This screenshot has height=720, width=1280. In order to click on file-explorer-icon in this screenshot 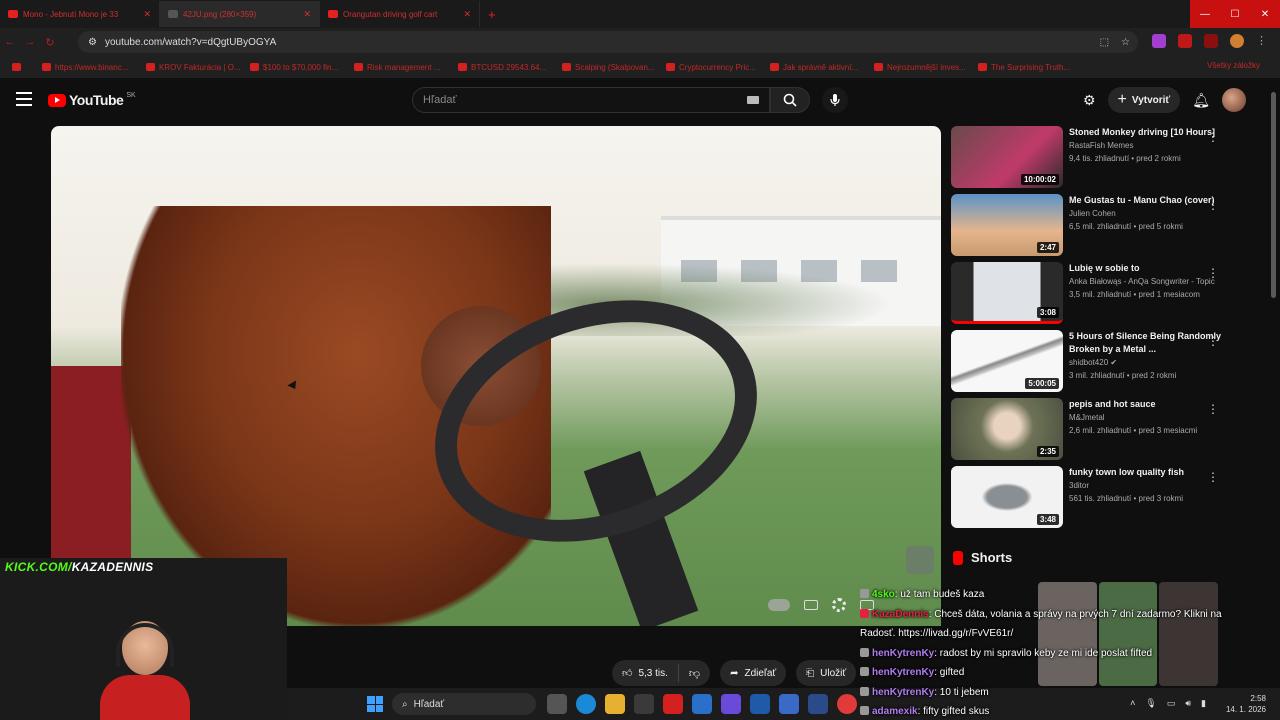, I will do `click(615, 704)`.